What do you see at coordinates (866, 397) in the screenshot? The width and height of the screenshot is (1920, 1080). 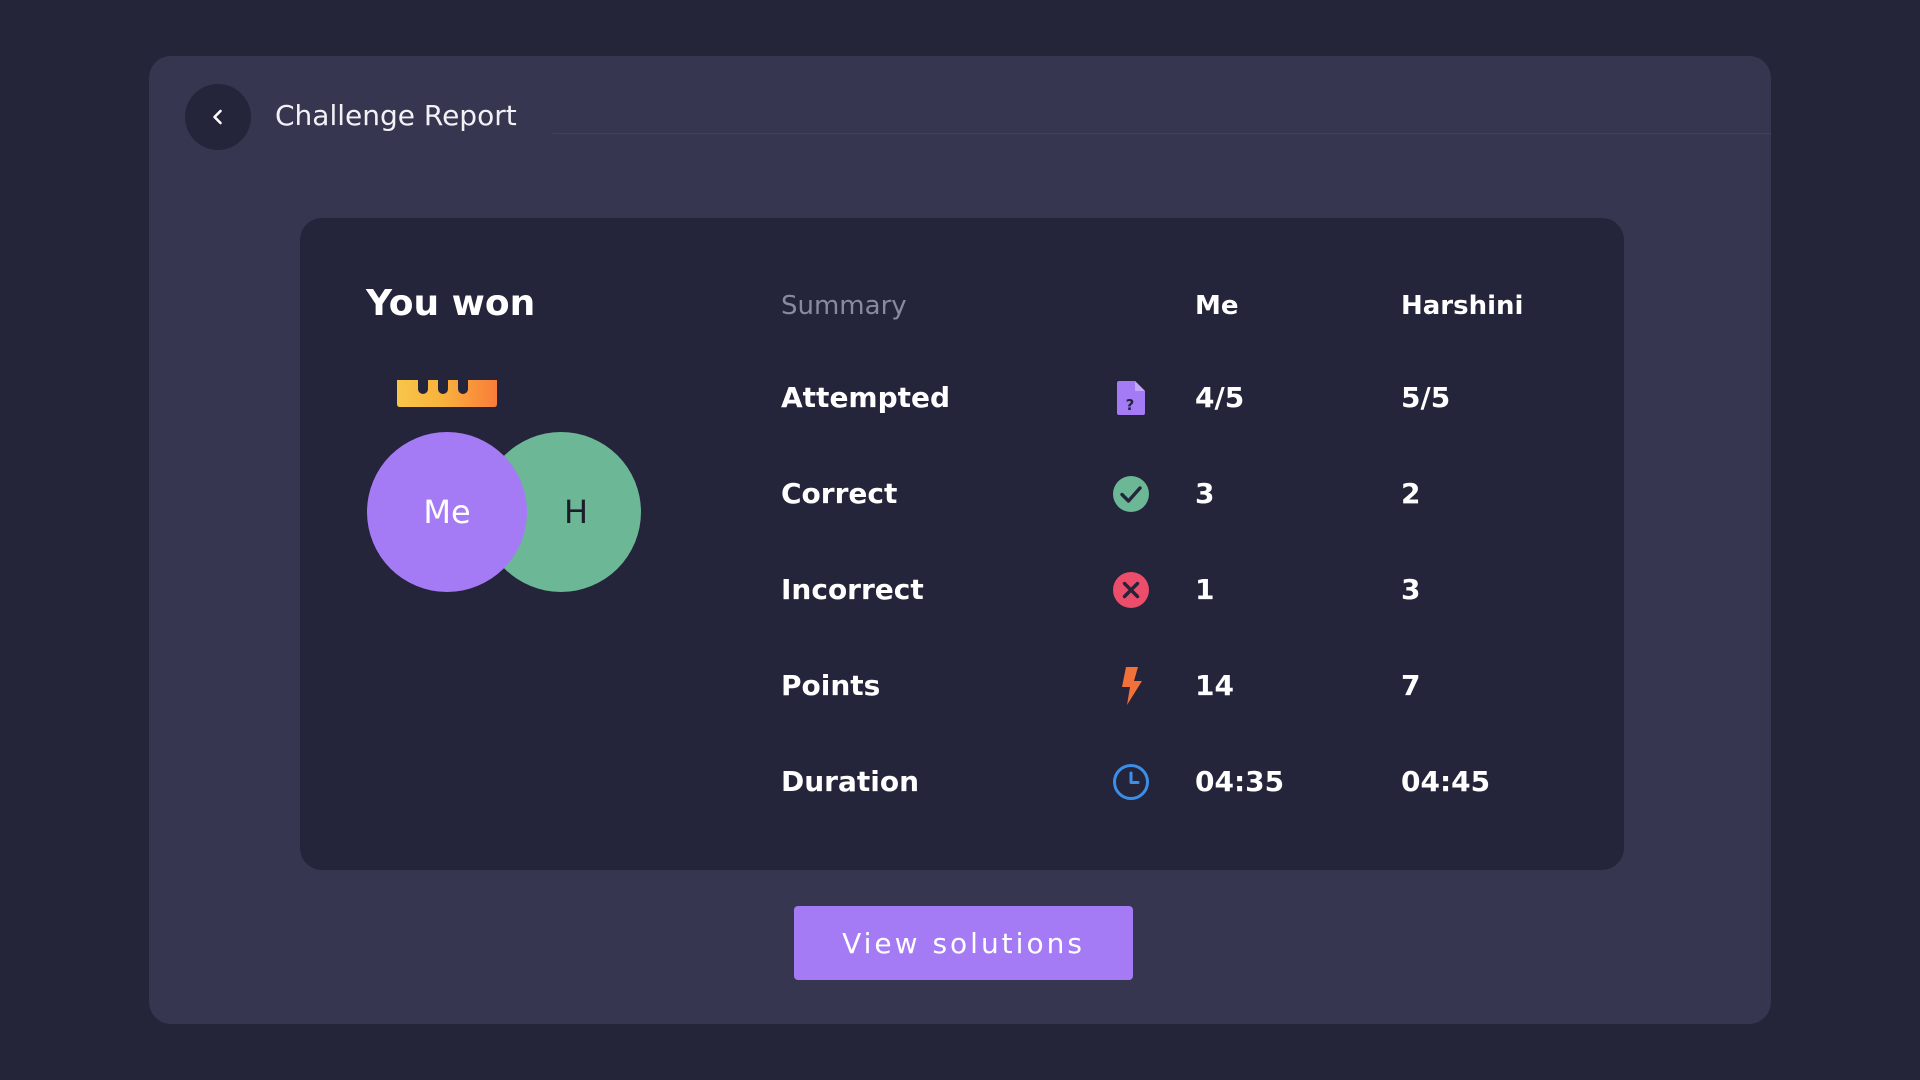 I see `row-label: Attempted` at bounding box center [866, 397].